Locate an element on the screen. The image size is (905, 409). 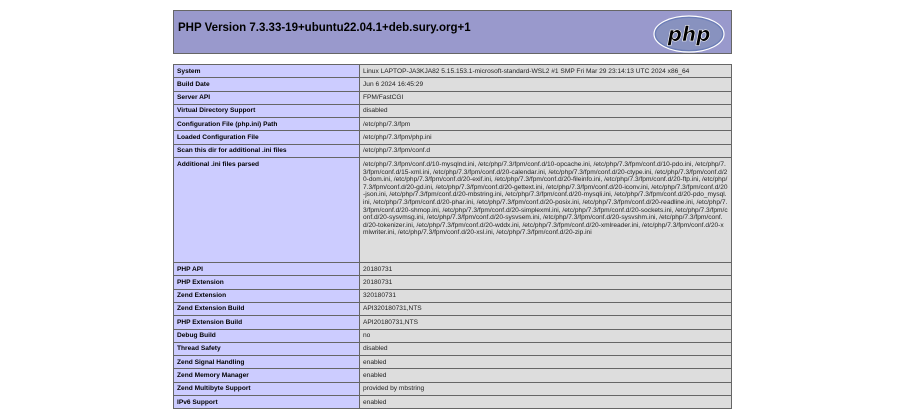
row-value: Jun 6 2024 16:45:29 is located at coordinates (545, 84).